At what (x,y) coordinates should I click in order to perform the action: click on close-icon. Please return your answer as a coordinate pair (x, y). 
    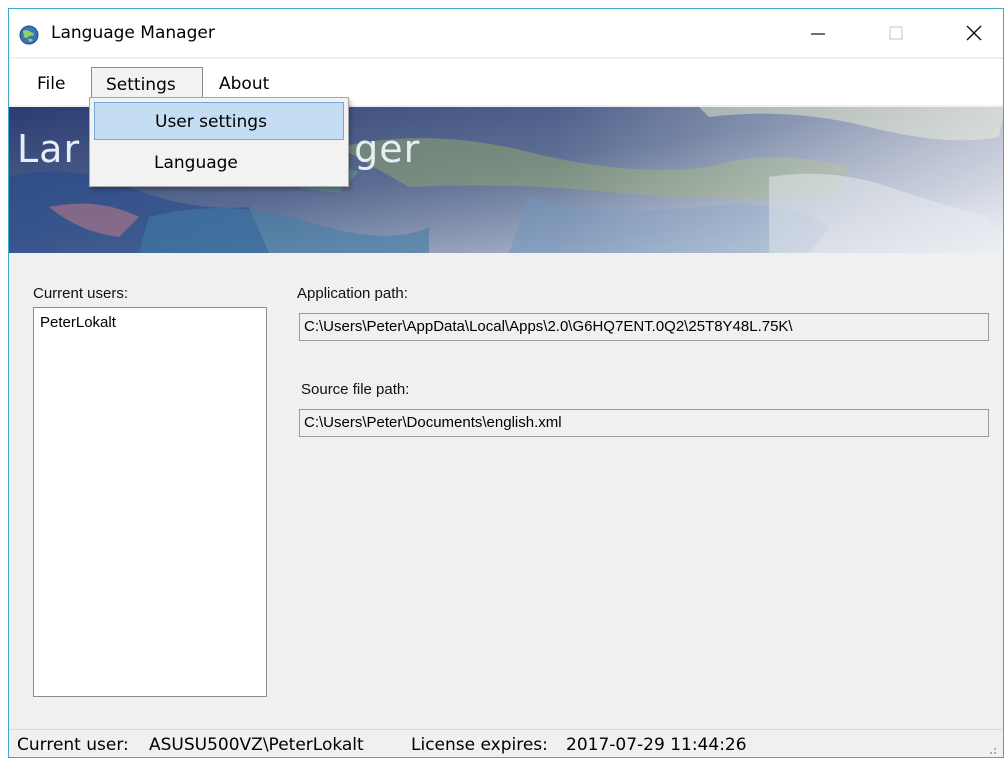
    Looking at the image, I should click on (974, 33).